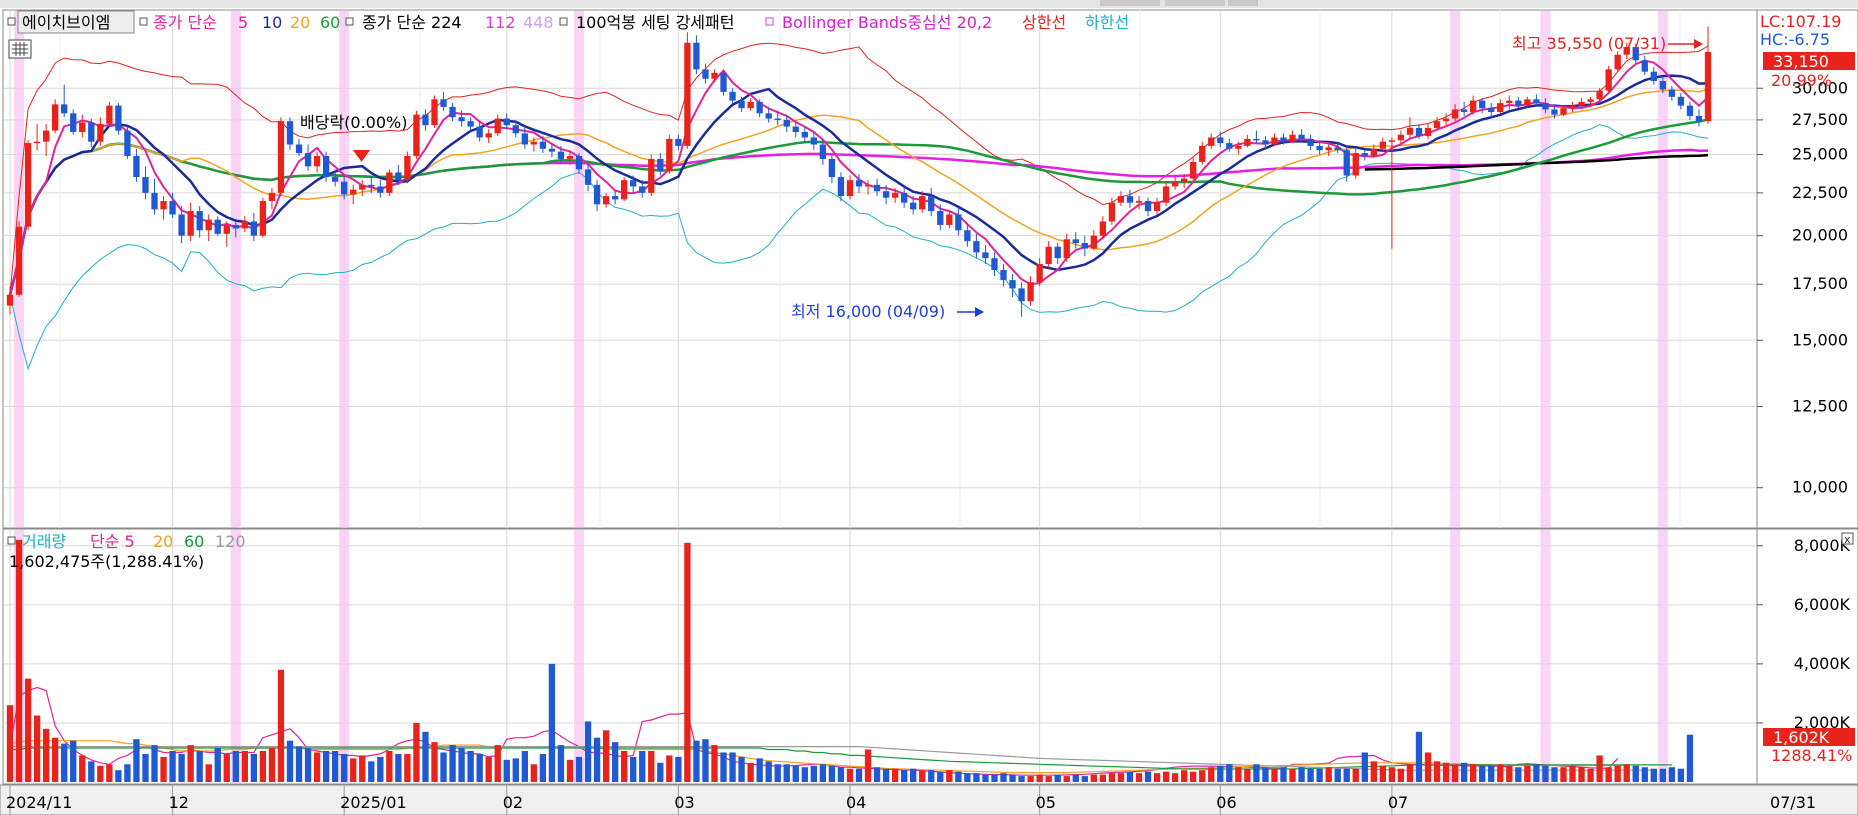 The image size is (1858, 815). What do you see at coordinates (684, 802) in the screenshot?
I see `x-tick-label: 03` at bounding box center [684, 802].